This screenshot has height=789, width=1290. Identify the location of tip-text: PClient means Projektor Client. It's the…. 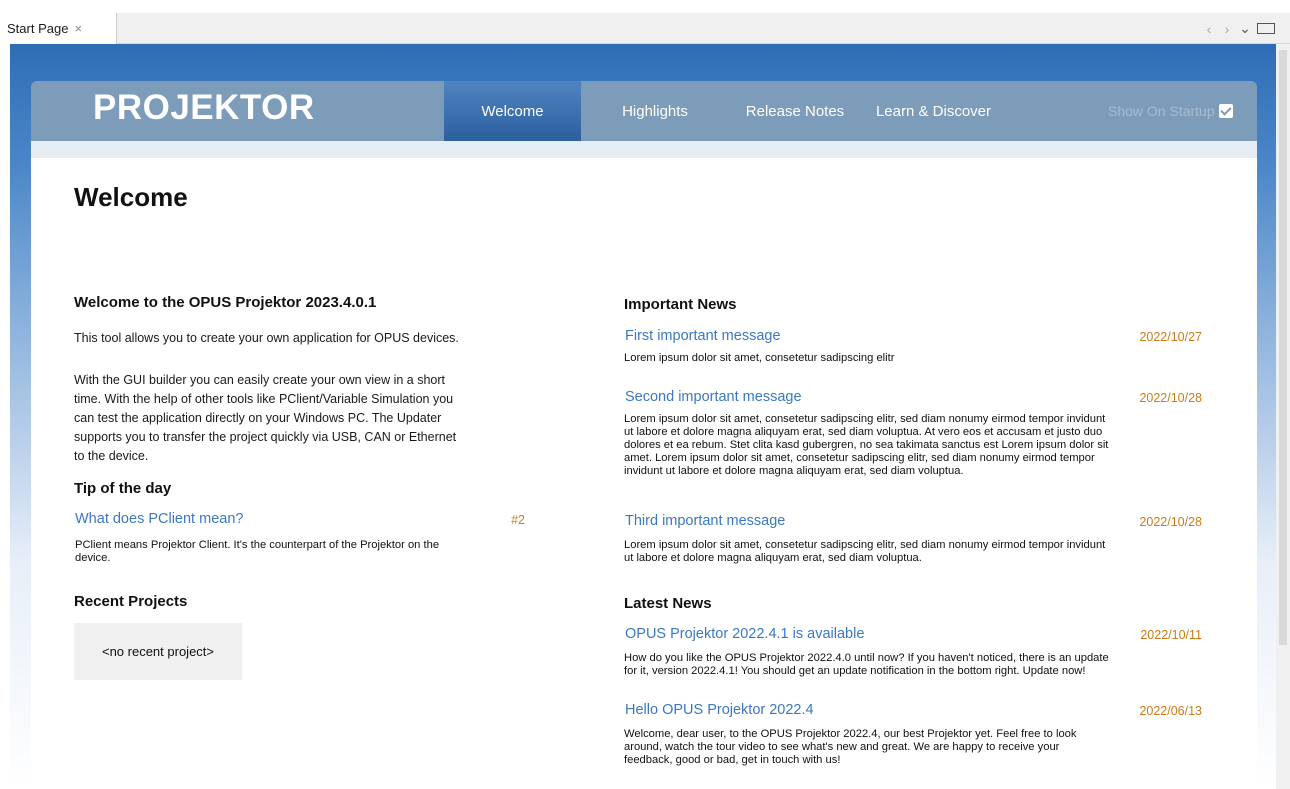
(257, 552).